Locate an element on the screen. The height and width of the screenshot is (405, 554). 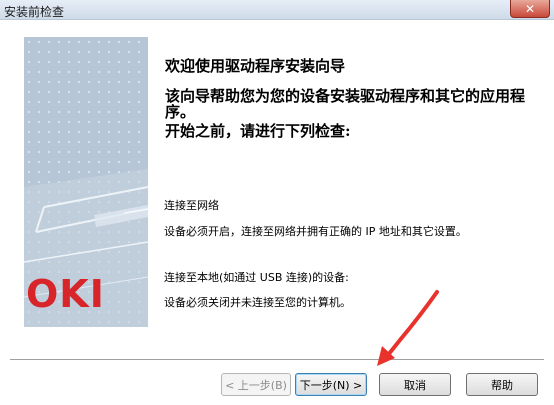
window-title: 安装前检查 is located at coordinates (34, 12).